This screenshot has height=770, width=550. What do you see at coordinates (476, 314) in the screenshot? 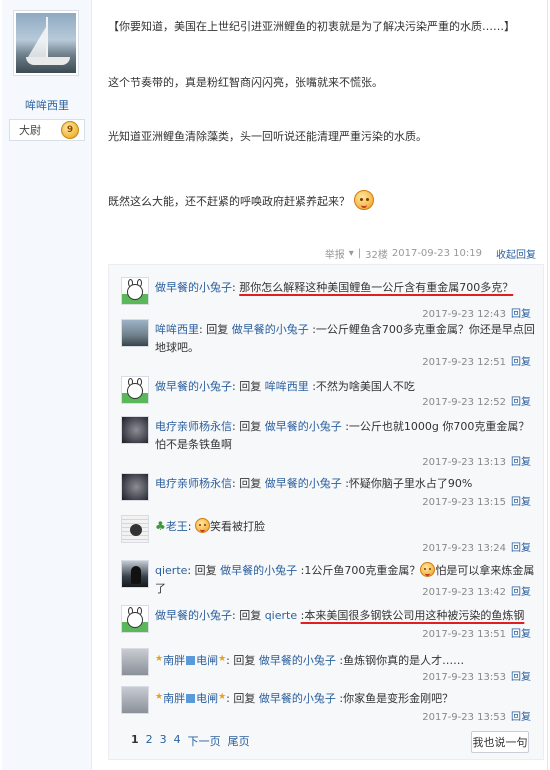
I see `reply-time: 2017-9-23 12:43 回复` at bounding box center [476, 314].